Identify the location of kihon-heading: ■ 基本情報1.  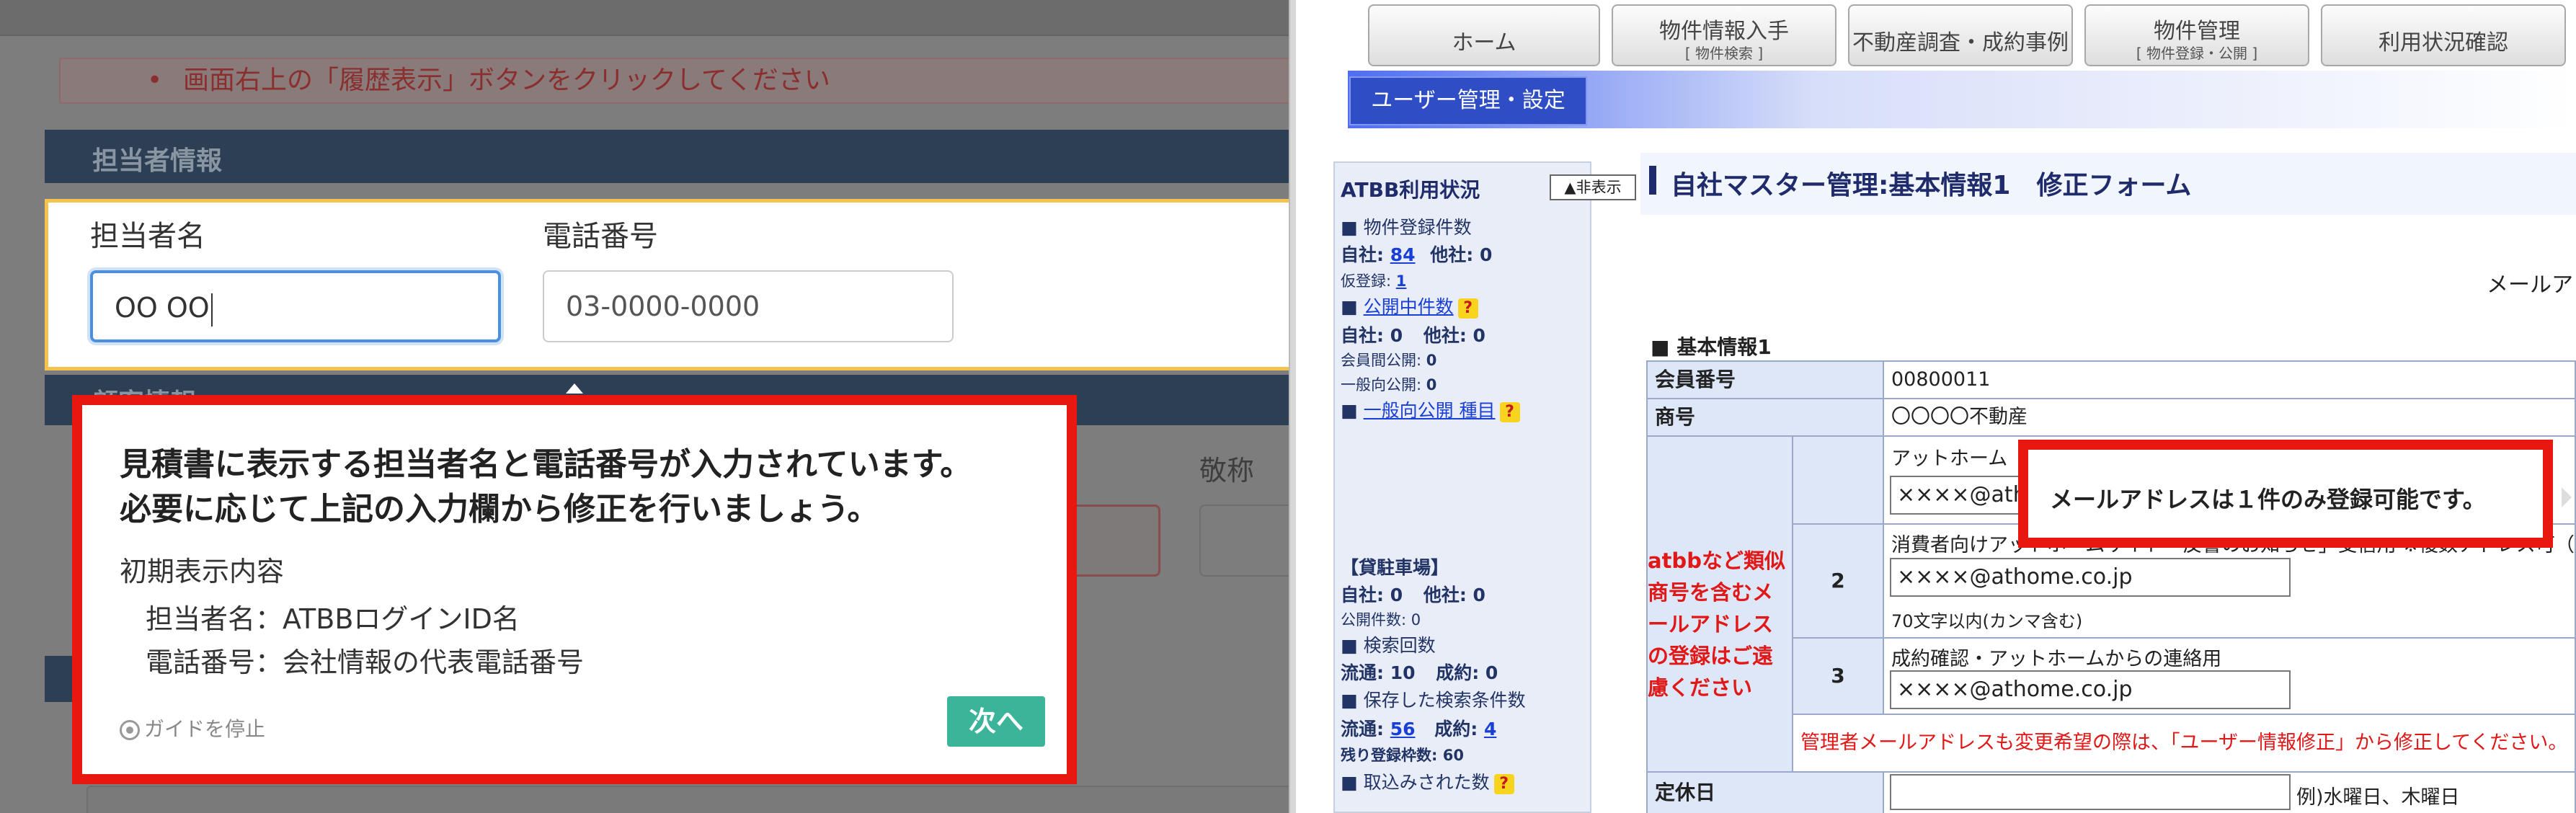
(1711, 347).